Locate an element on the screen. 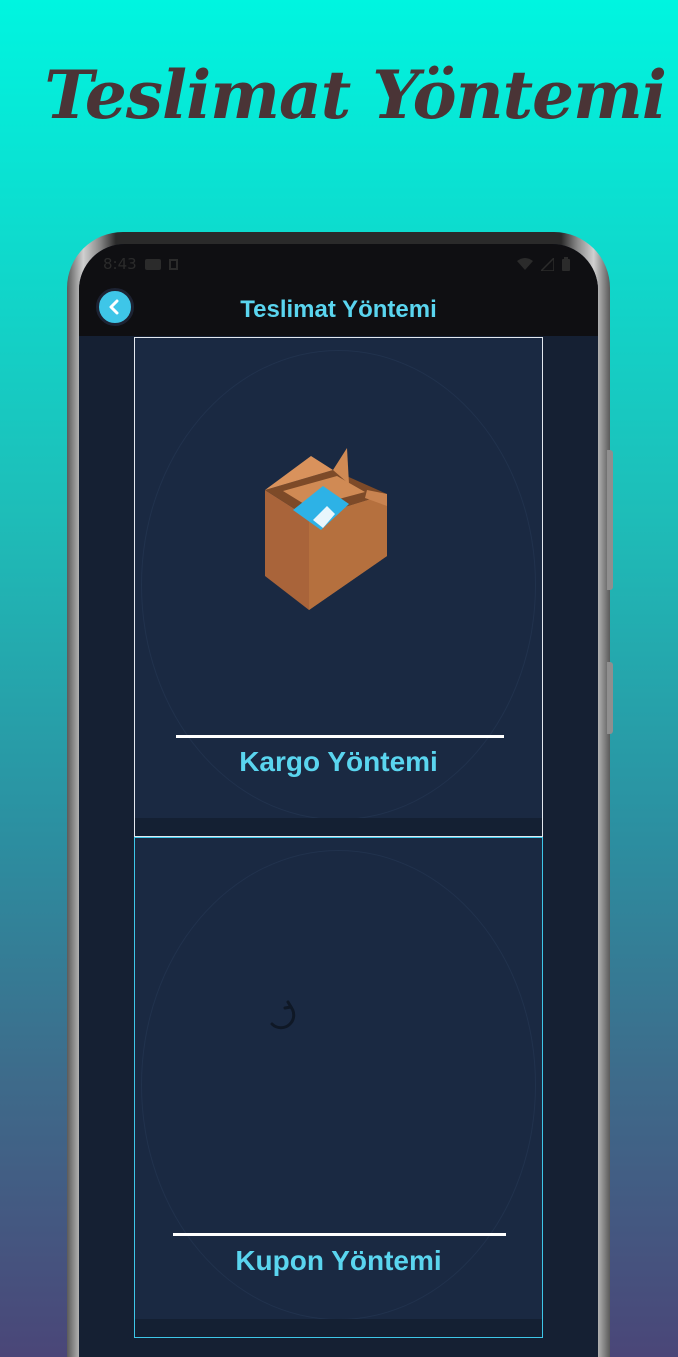 Image resolution: width=678 pixels, height=1357 pixels. volume-button is located at coordinates (610, 520).